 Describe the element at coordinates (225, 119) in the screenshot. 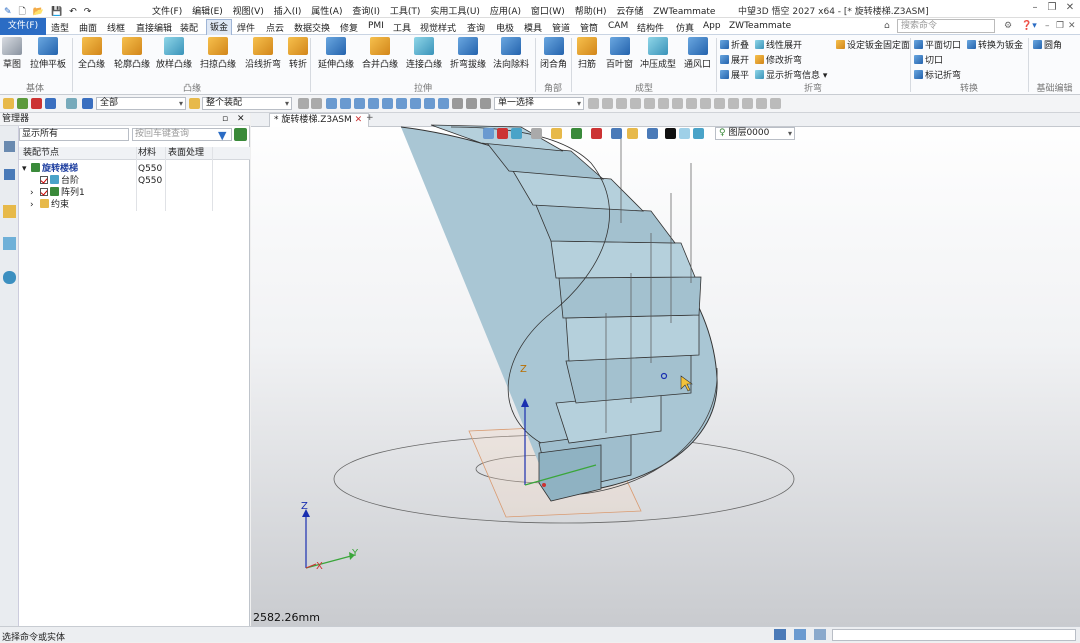

I see `pin-icon: ▫` at that location.